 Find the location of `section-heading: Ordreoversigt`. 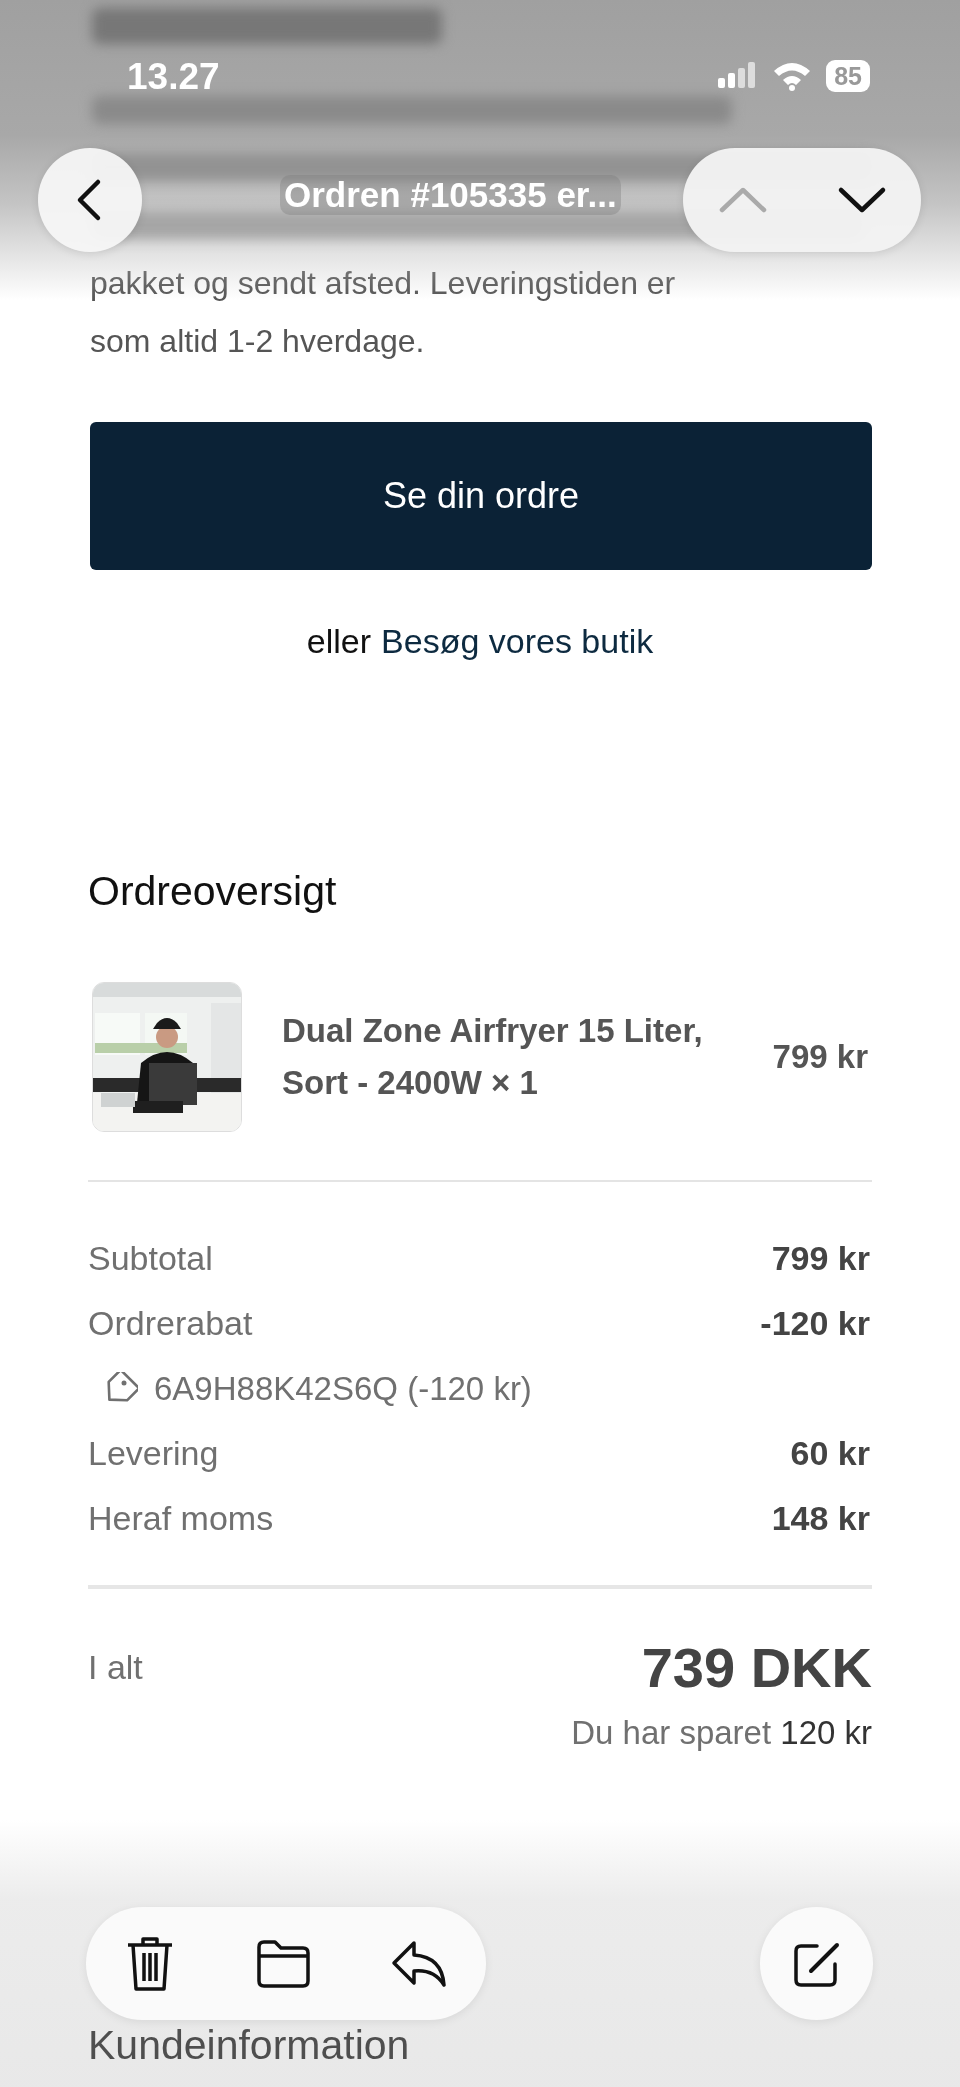

section-heading: Ordreoversigt is located at coordinates (213, 891).